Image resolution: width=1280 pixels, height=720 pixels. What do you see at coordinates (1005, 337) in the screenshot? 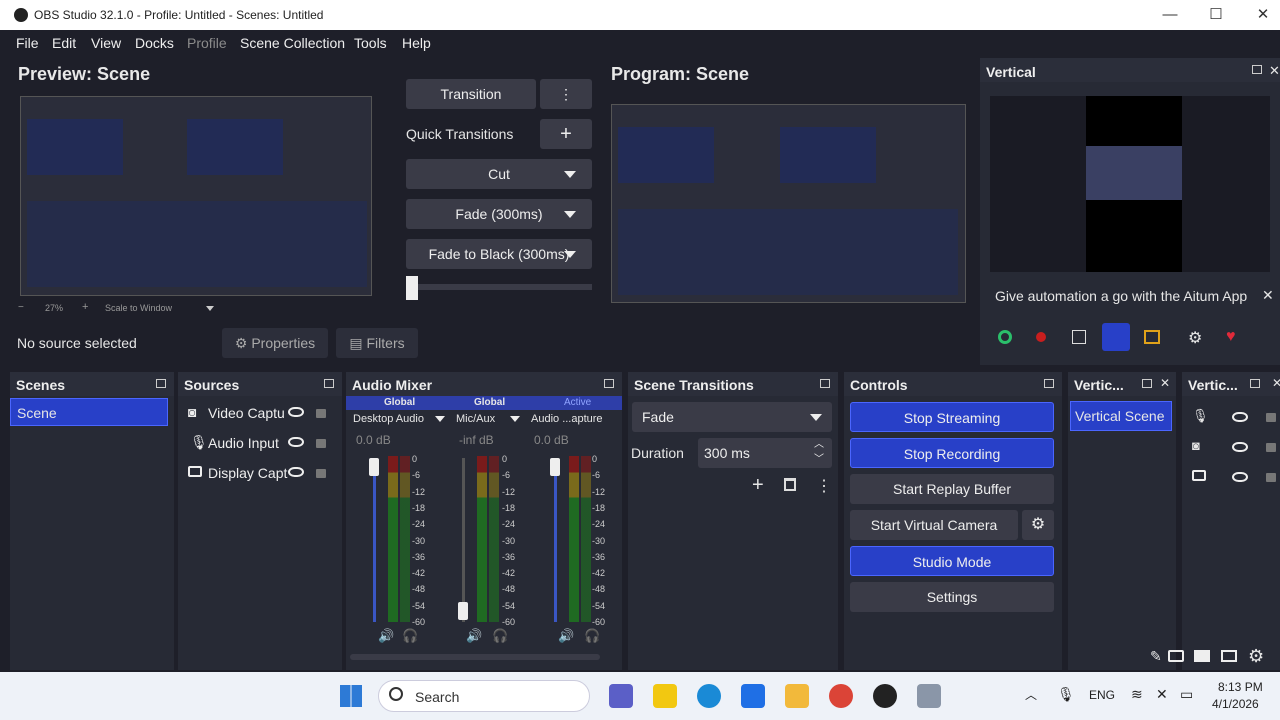
I see `stream-status-icon` at bounding box center [1005, 337].